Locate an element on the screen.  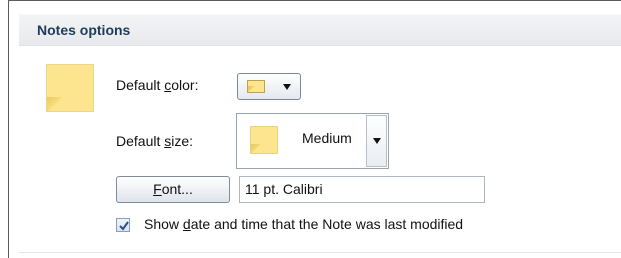
default-color-label: Default color: is located at coordinates (157, 85).